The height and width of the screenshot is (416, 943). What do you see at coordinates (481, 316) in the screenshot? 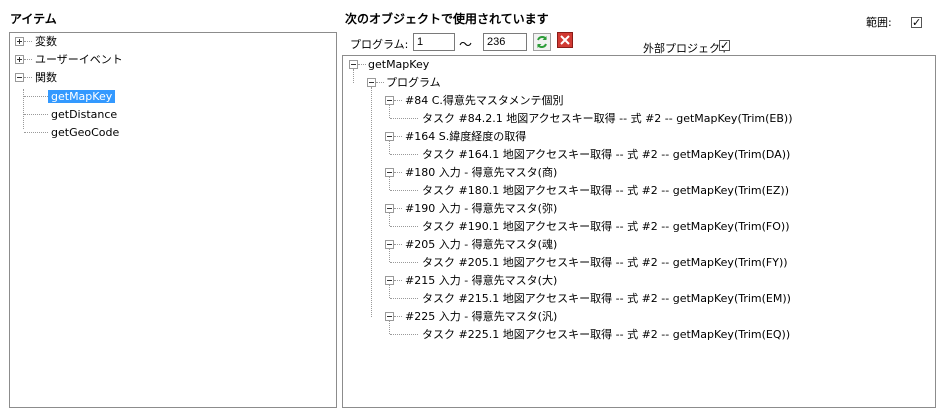
I see `tree-label: #225 入力 - 得意先マスタ(汎)` at bounding box center [481, 316].